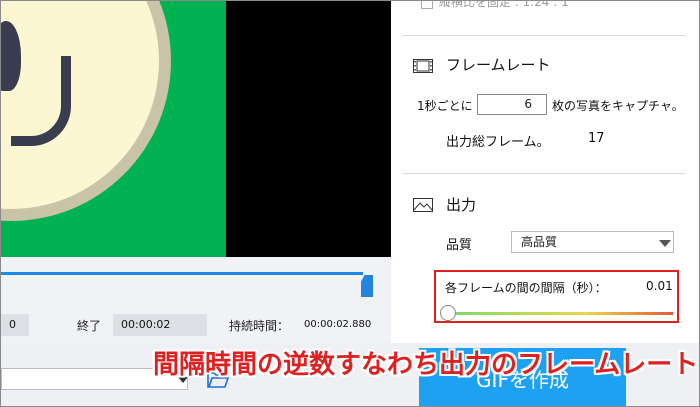  I want to click on image-icon, so click(423, 206).